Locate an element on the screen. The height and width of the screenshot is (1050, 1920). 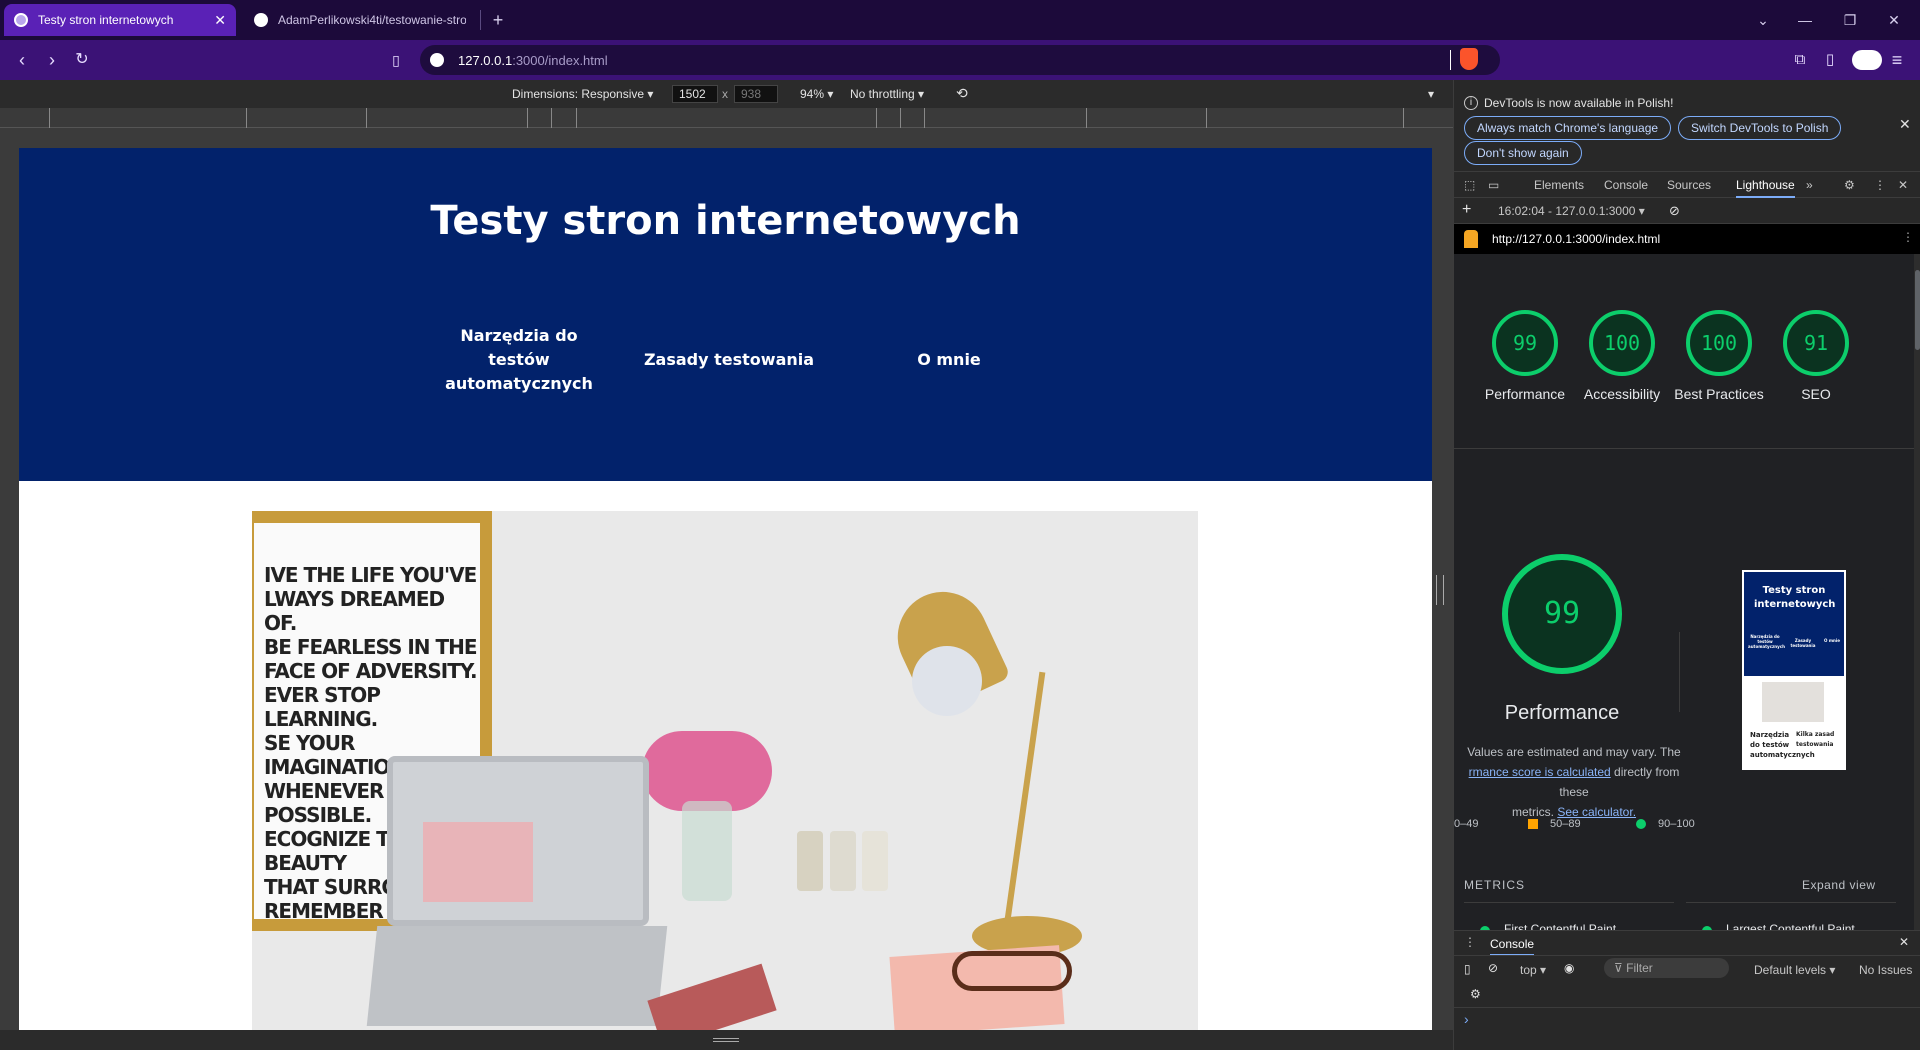
console-prompt: › is located at coordinates (1466, 1019).